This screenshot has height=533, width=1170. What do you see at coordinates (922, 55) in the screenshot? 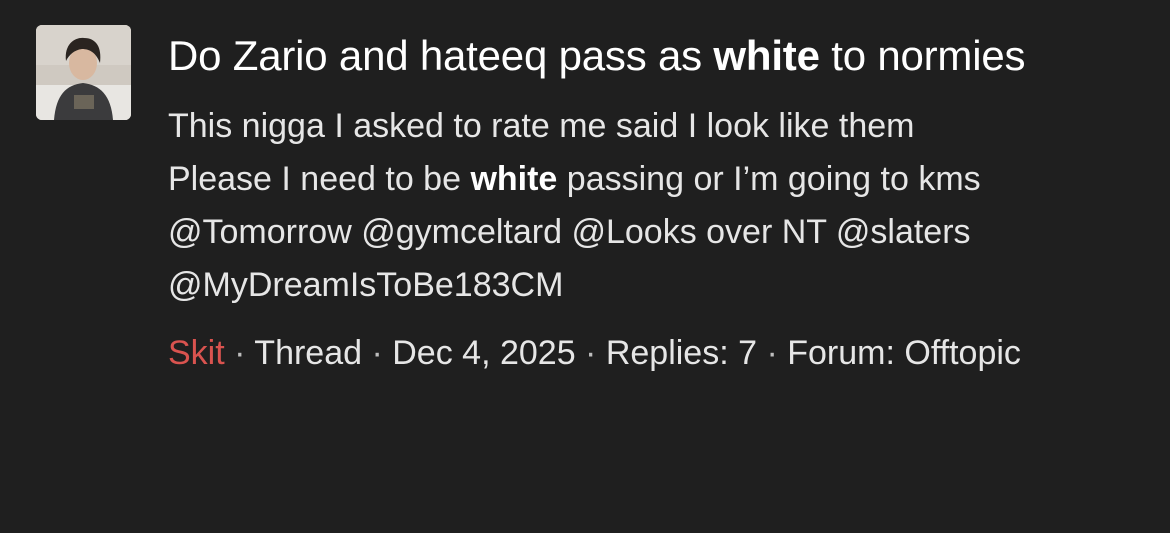
I see `title-text-end: to normies` at bounding box center [922, 55].